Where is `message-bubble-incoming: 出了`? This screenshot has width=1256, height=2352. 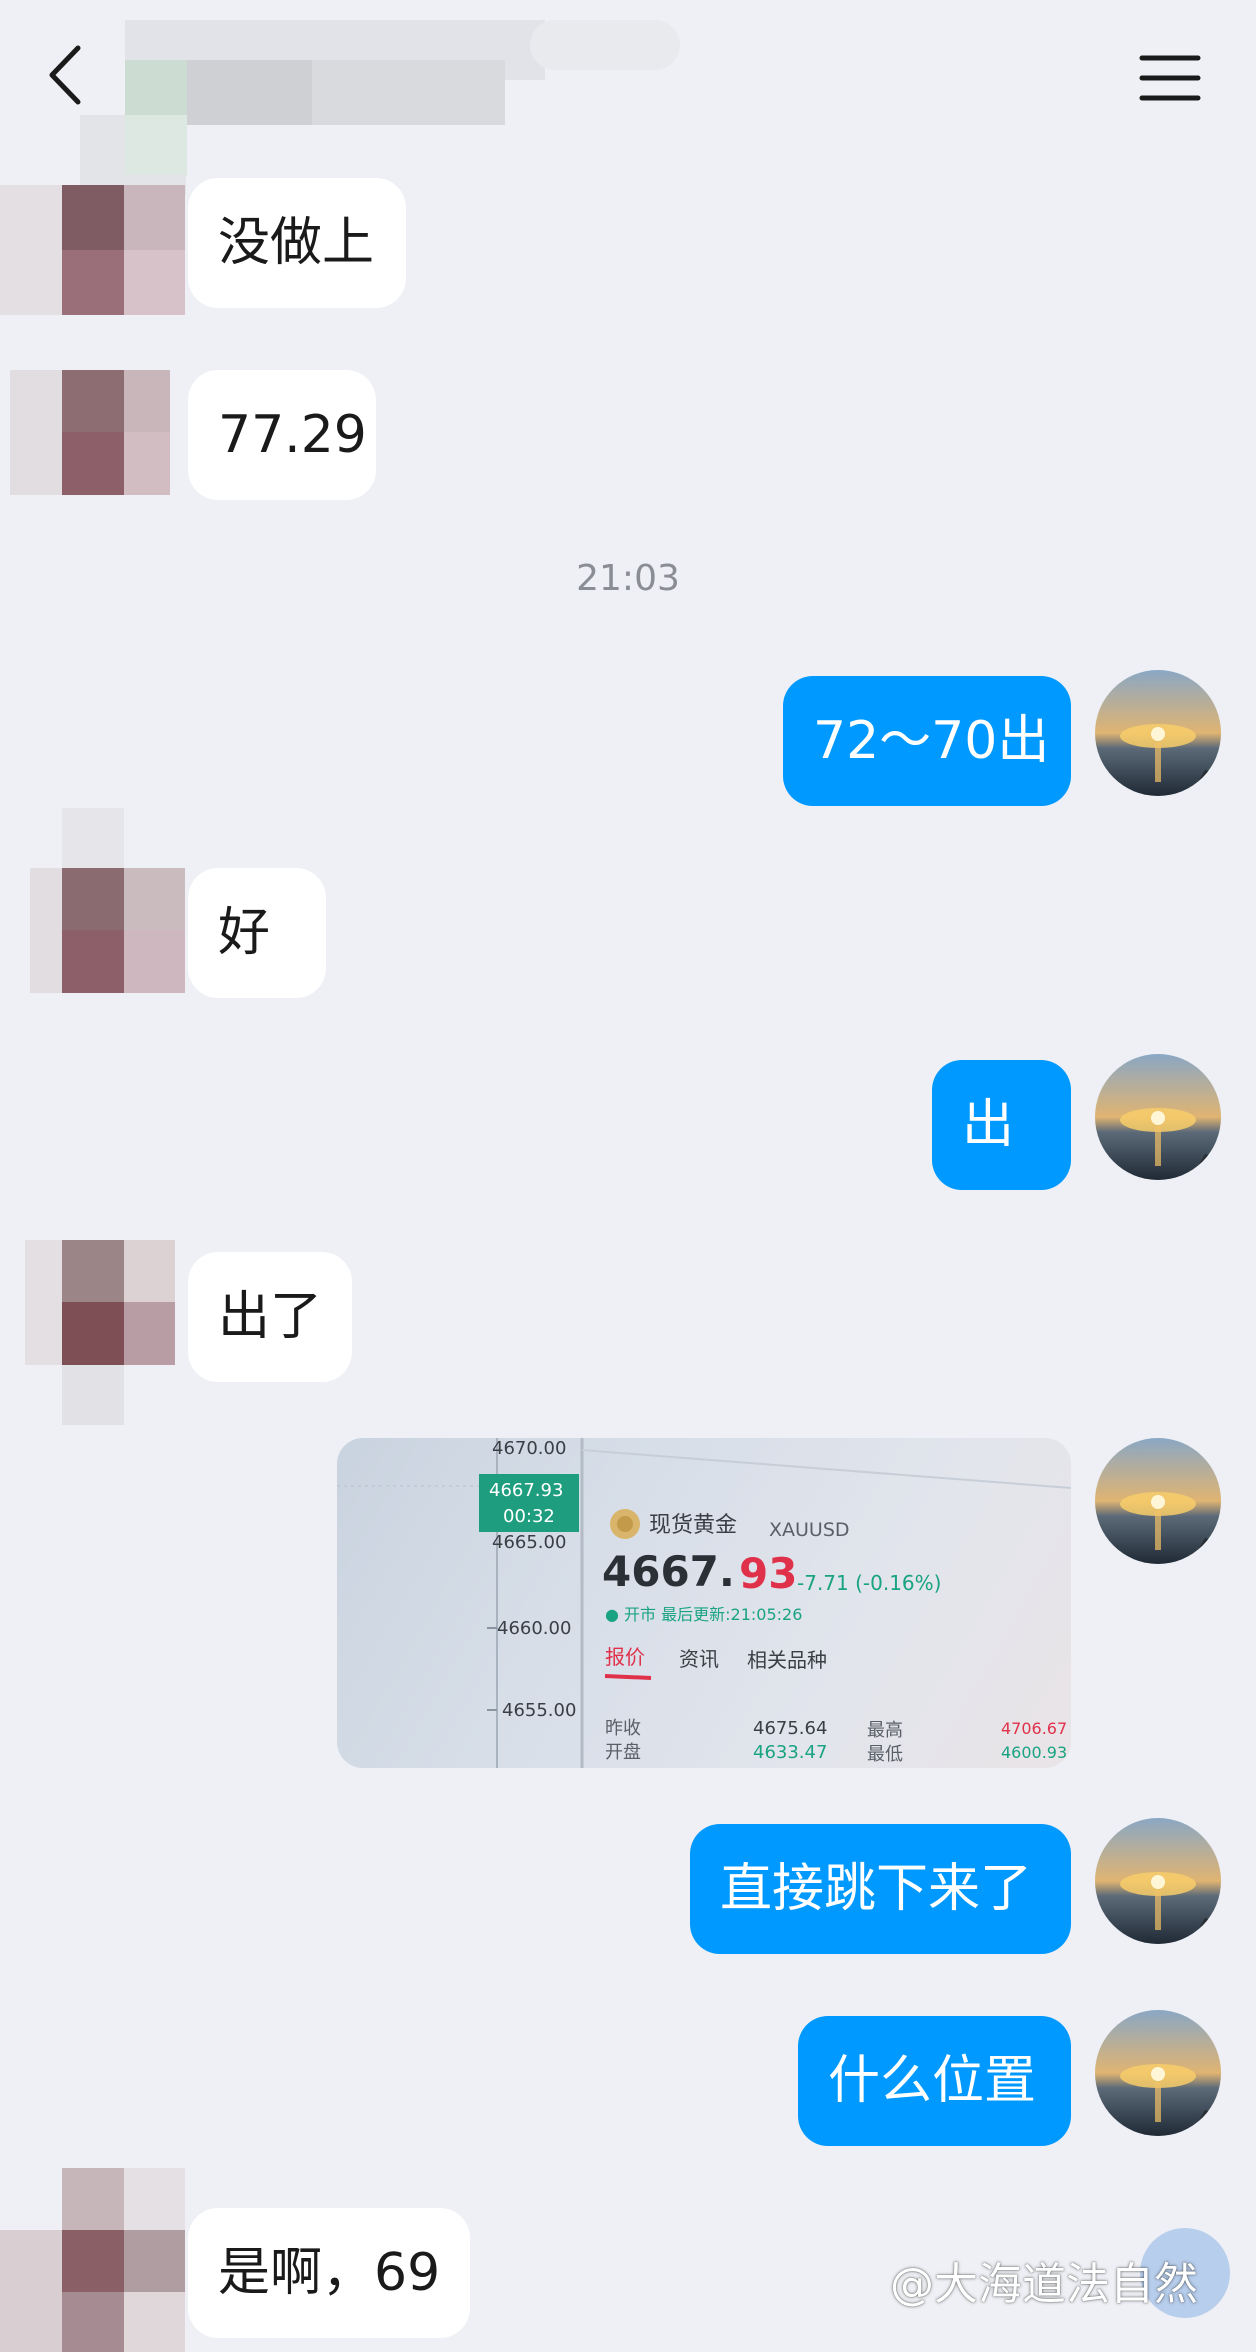
message-bubble-incoming: 出了 is located at coordinates (270, 1317).